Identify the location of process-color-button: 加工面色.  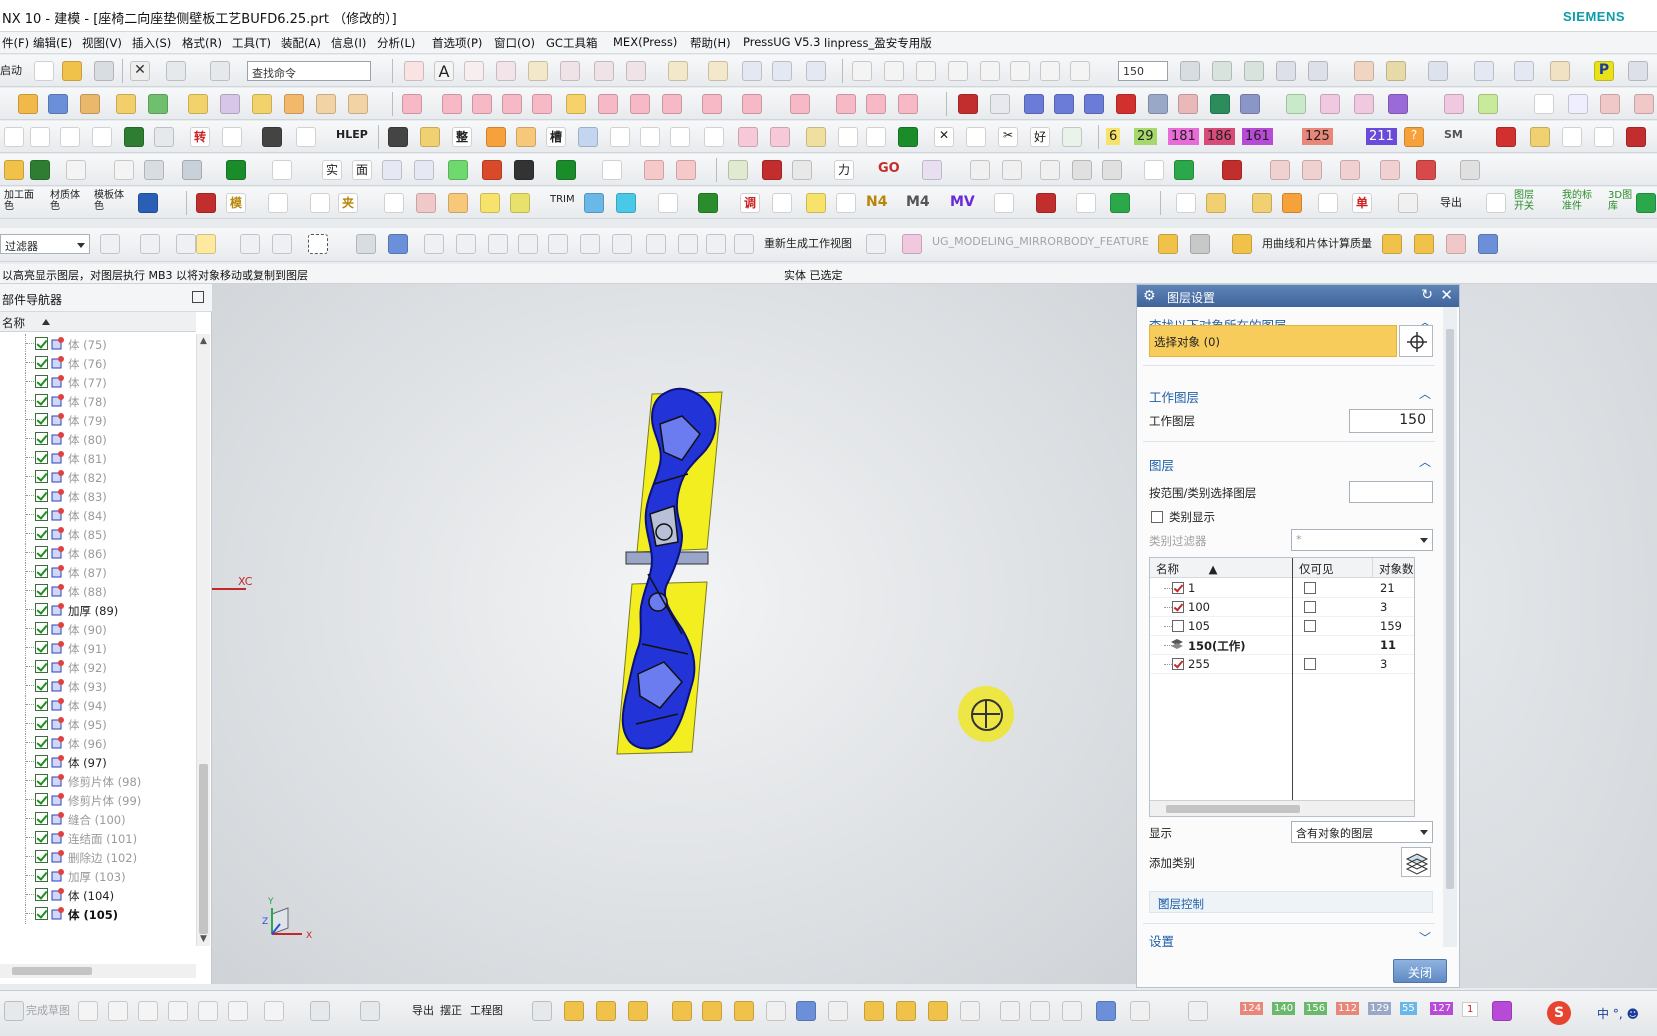
(20, 201).